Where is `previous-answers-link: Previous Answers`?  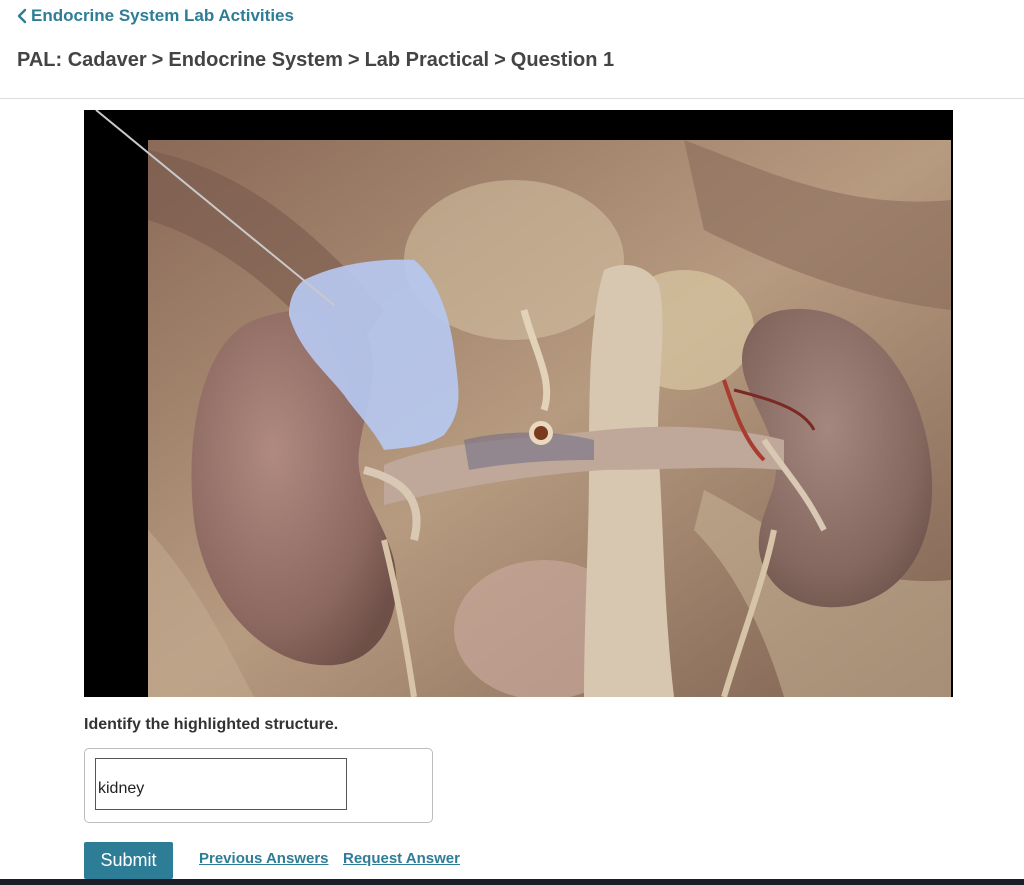
previous-answers-link: Previous Answers is located at coordinates (264, 858).